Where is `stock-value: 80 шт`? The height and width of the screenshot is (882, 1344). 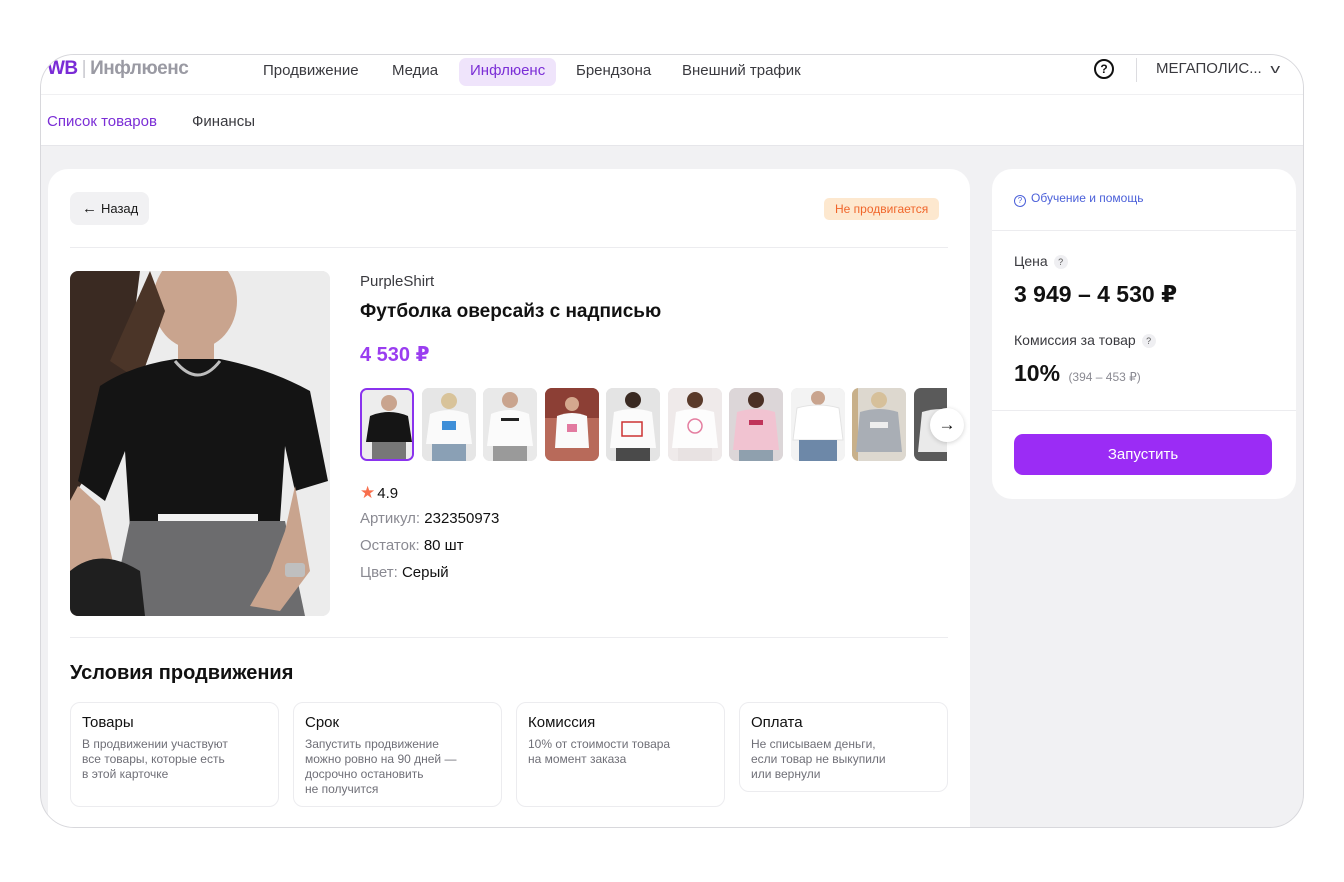 stock-value: 80 шт is located at coordinates (443, 545).